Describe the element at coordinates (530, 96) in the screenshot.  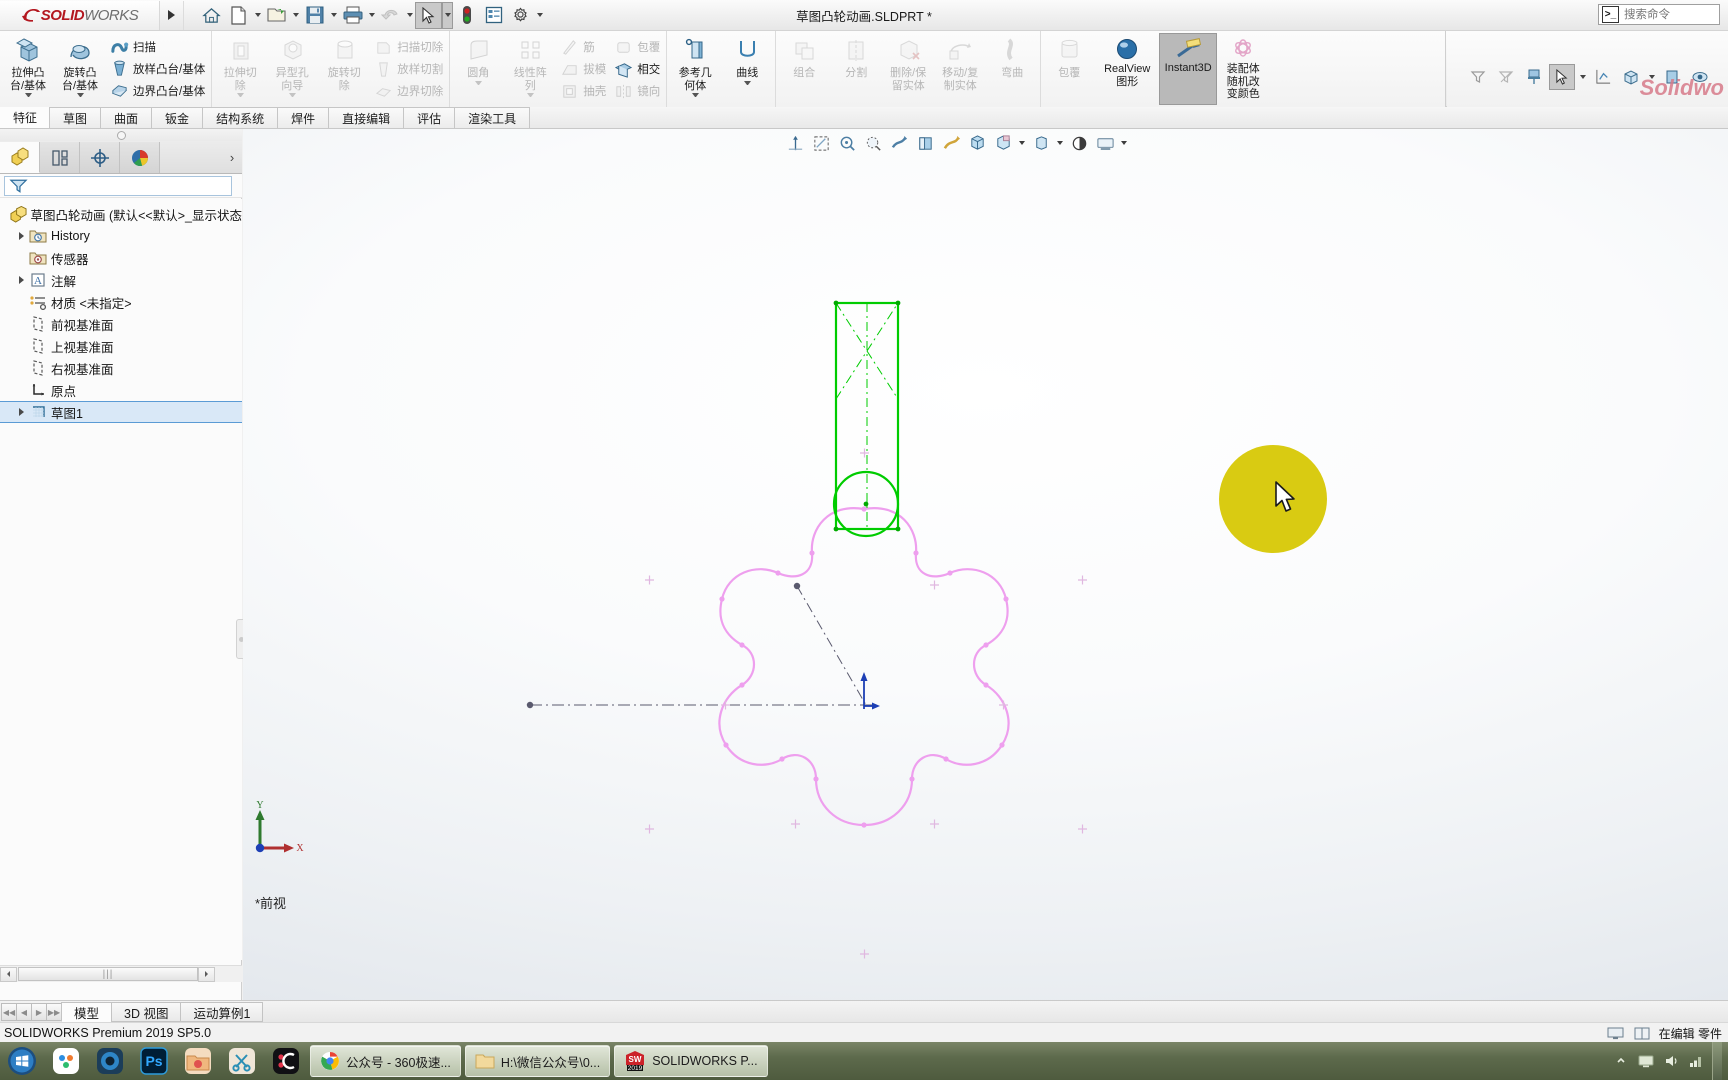
I see `linear-pattern-dropdown` at that location.